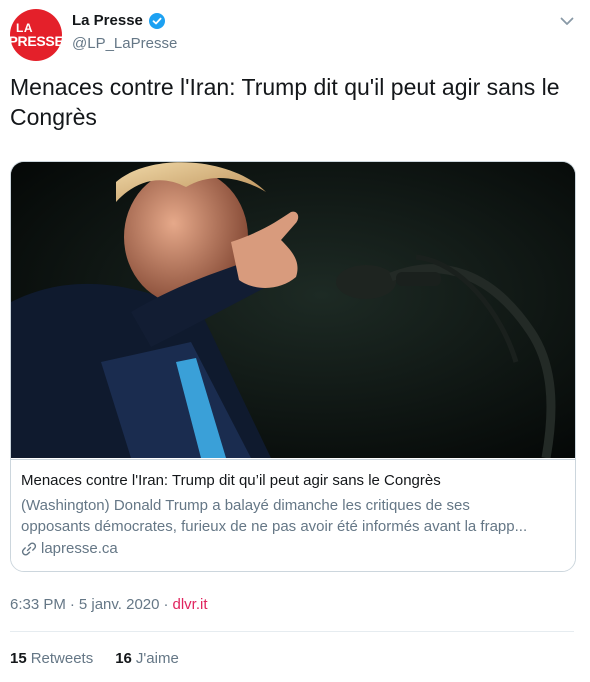 The width and height of the screenshot is (590, 682). What do you see at coordinates (157, 658) in the screenshot?
I see `likes-label: J'aime` at bounding box center [157, 658].